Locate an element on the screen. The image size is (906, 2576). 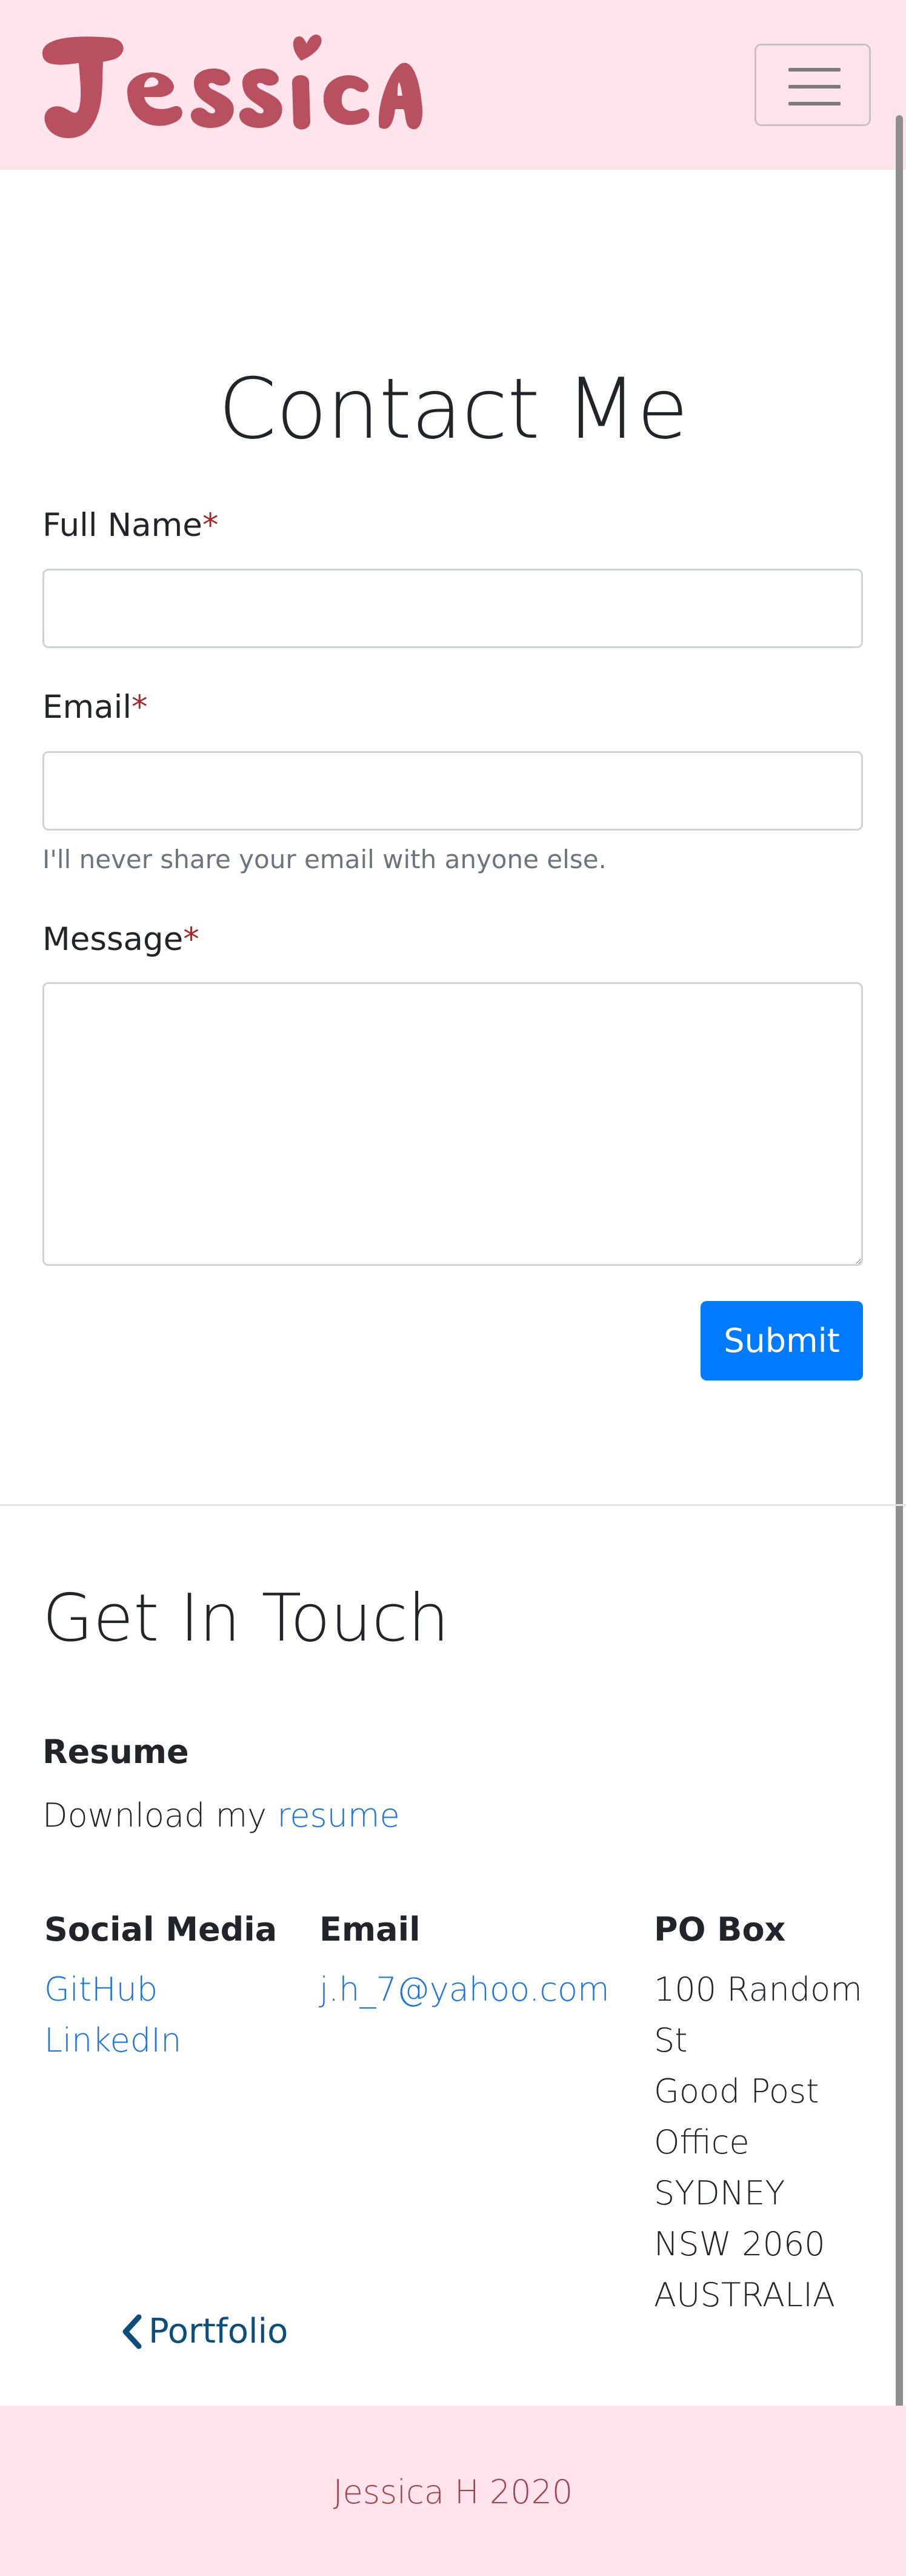
site-logo is located at coordinates (230, 86).